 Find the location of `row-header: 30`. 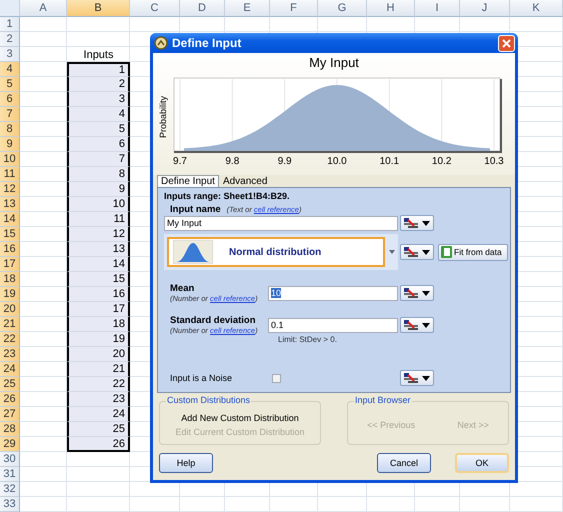

row-header: 30 is located at coordinates (10, 459).